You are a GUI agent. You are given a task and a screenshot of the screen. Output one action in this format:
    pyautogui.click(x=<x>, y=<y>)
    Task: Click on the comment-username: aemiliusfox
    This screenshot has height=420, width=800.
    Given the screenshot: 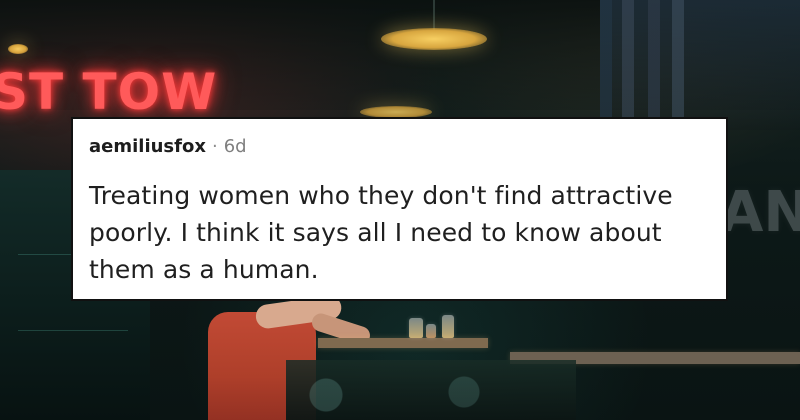 What is the action you would take?
    pyautogui.click(x=147, y=146)
    